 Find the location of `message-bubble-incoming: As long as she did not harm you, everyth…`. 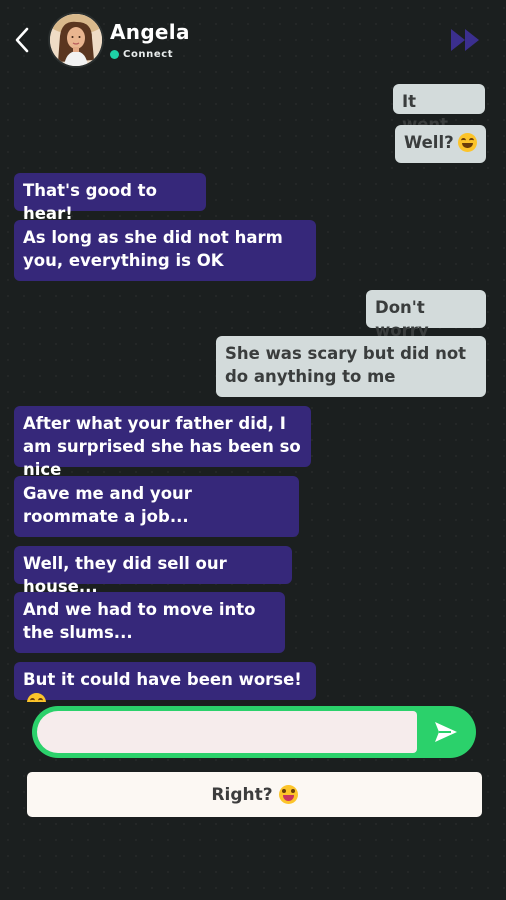

message-bubble-incoming: As long as she did not harm you, everyth… is located at coordinates (165, 250).